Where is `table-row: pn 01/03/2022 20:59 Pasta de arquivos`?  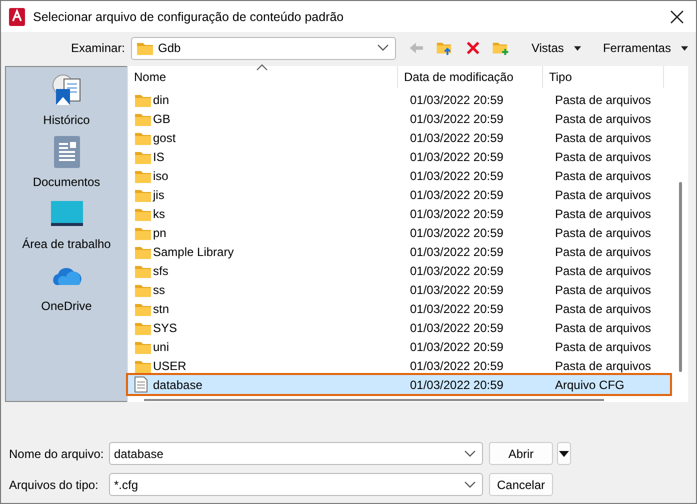 table-row: pn 01/03/2022 20:59 Pasta de arquivos is located at coordinates (408, 232).